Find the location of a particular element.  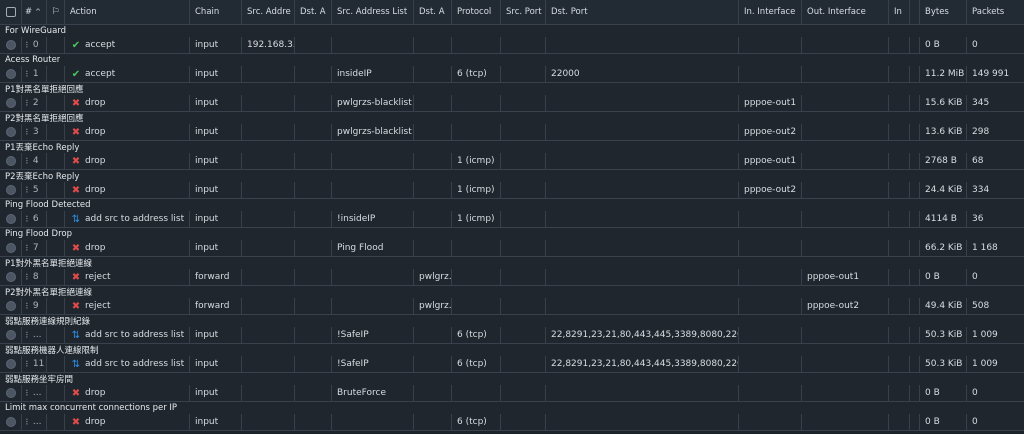

rule-dst-port: 22000 is located at coordinates (642, 74).